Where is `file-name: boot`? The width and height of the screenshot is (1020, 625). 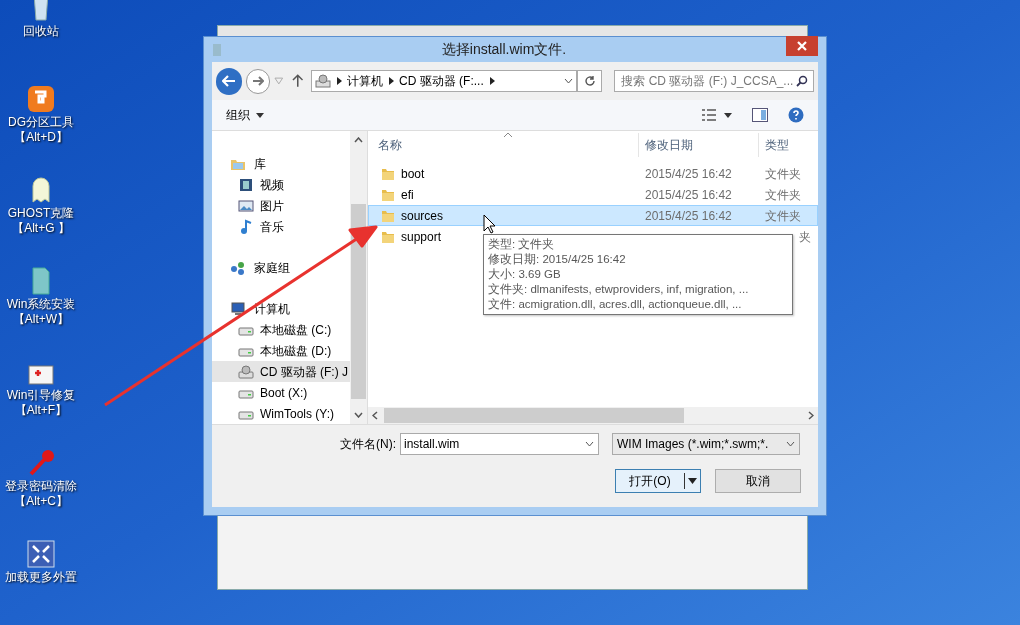
file-name: boot is located at coordinates (413, 174).